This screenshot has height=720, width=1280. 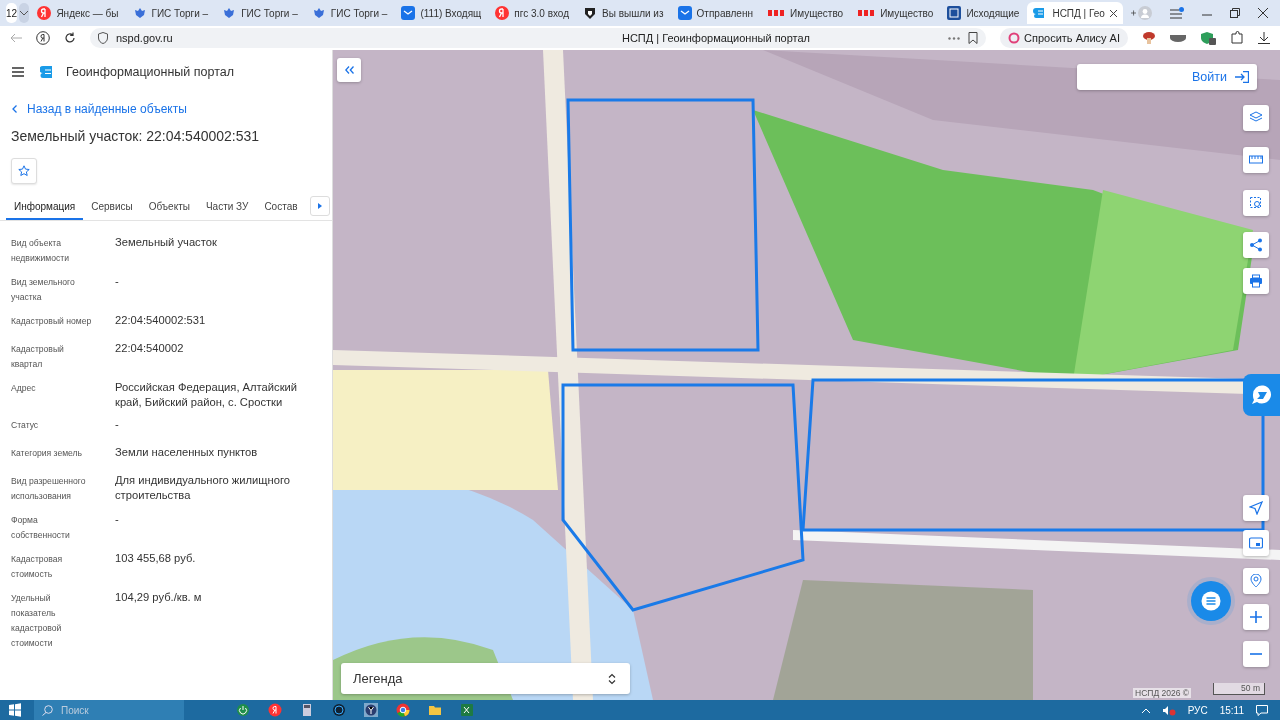 What do you see at coordinates (1262, 710) in the screenshot?
I see `notification-icon` at bounding box center [1262, 710].